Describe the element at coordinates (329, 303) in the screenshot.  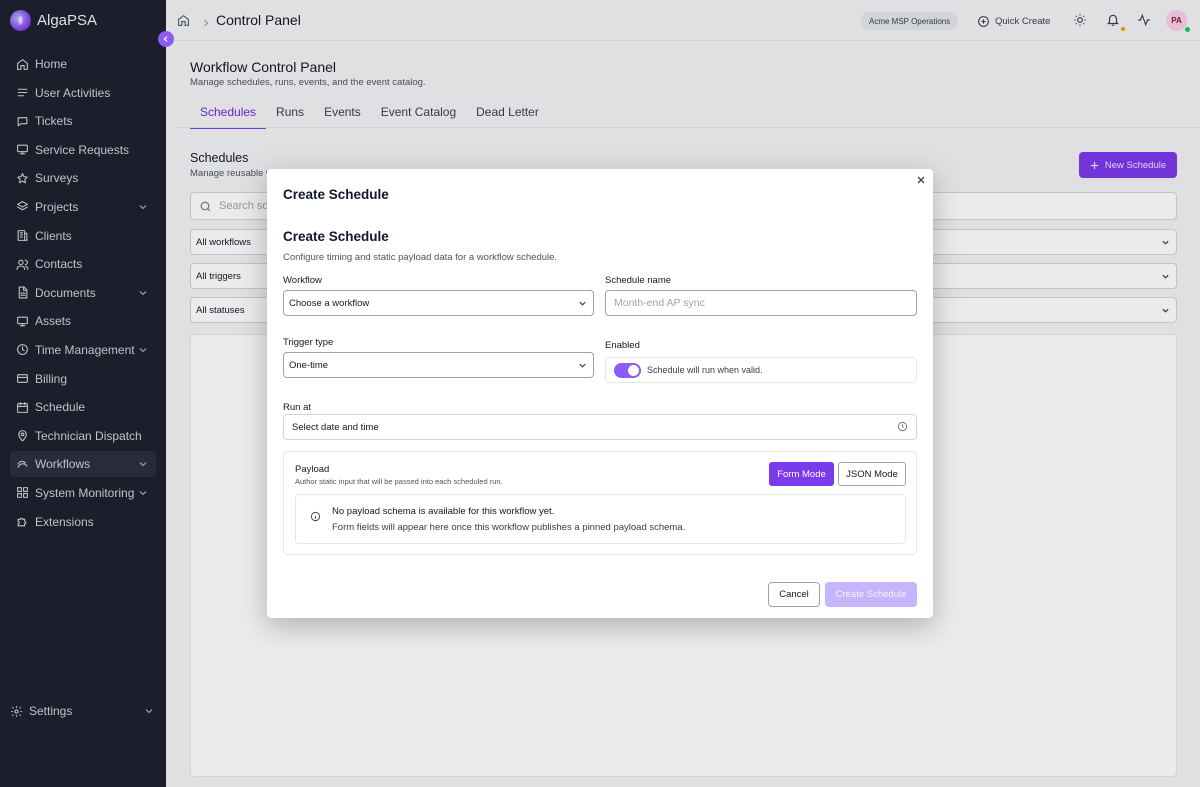
I see `workflow-select-value: Choose a workflow` at that location.